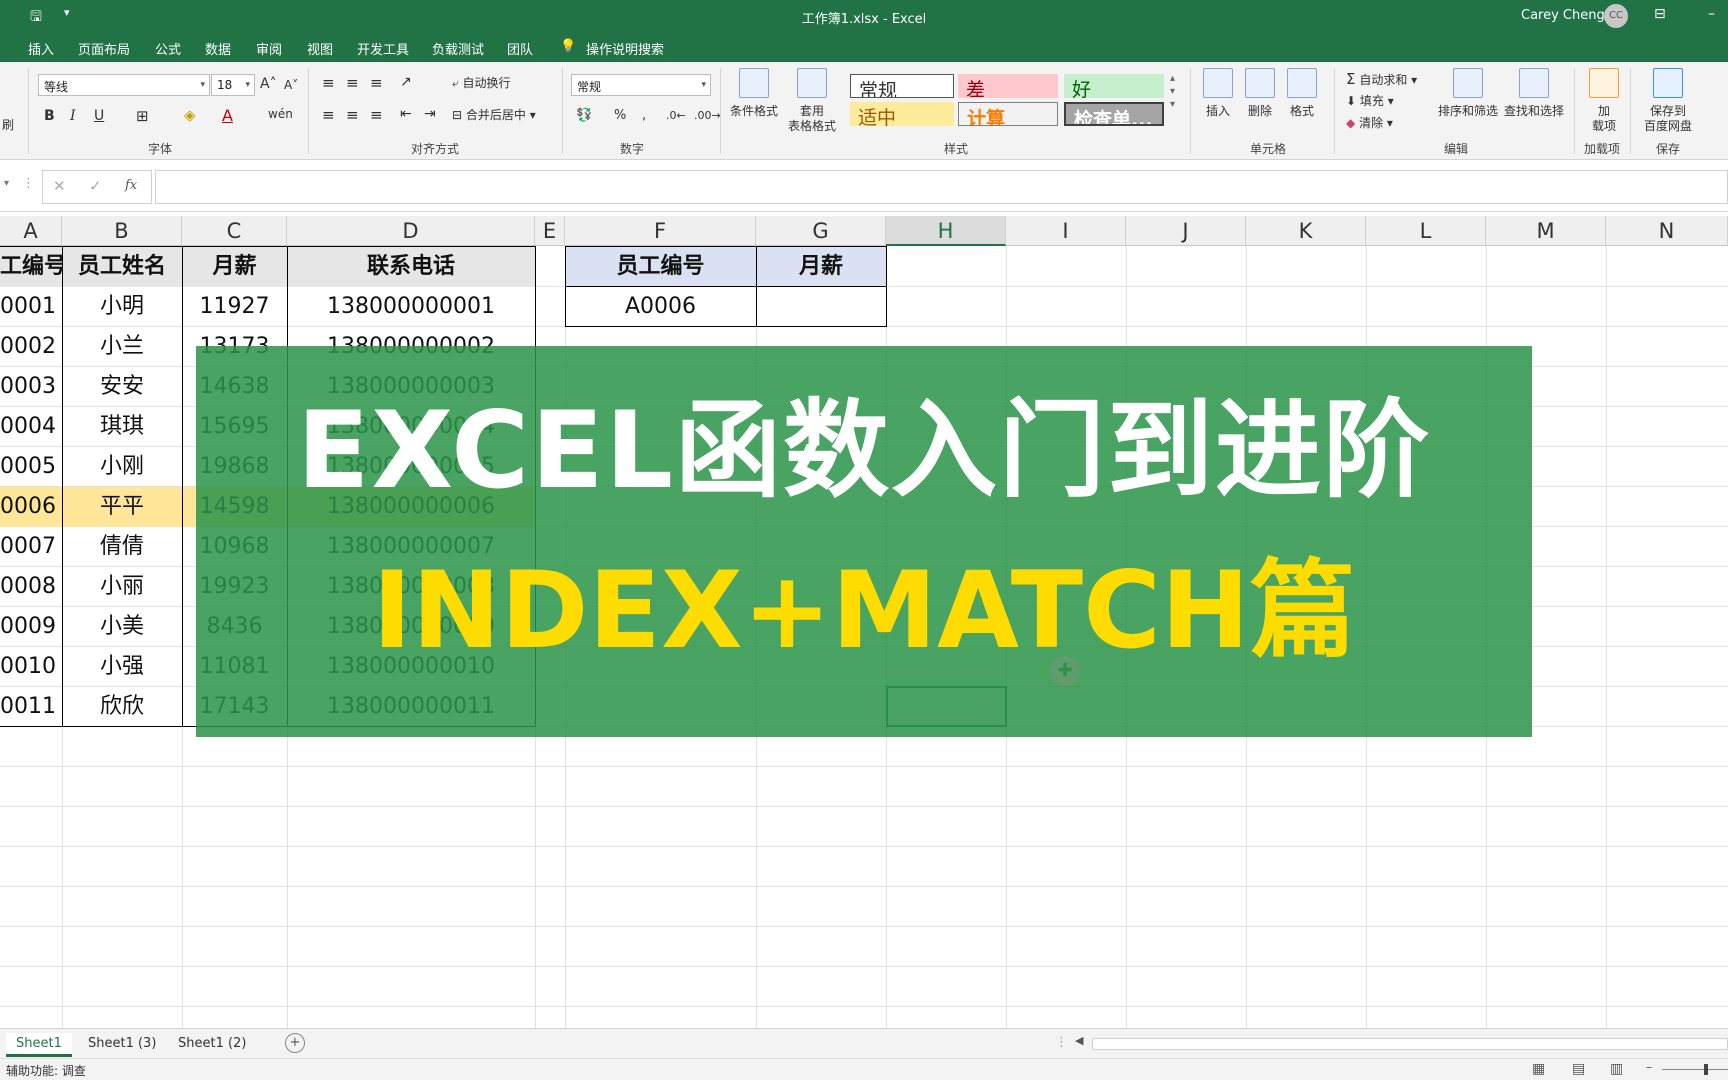  What do you see at coordinates (31, 667) in the screenshot?
I see `table-row: 0010` at bounding box center [31, 667].